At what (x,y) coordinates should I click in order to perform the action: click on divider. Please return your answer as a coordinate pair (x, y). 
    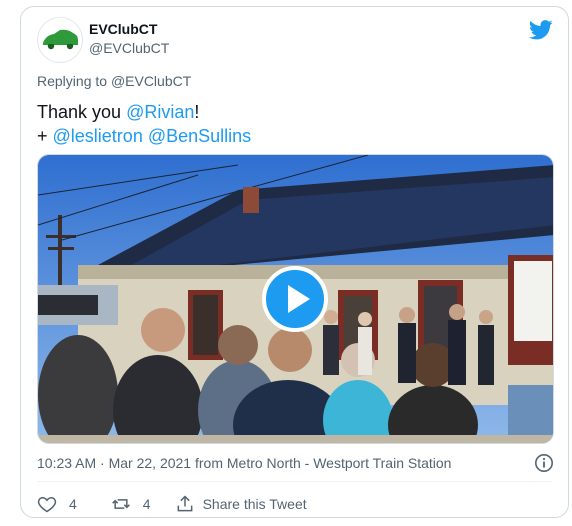
    Looking at the image, I should click on (294, 481).